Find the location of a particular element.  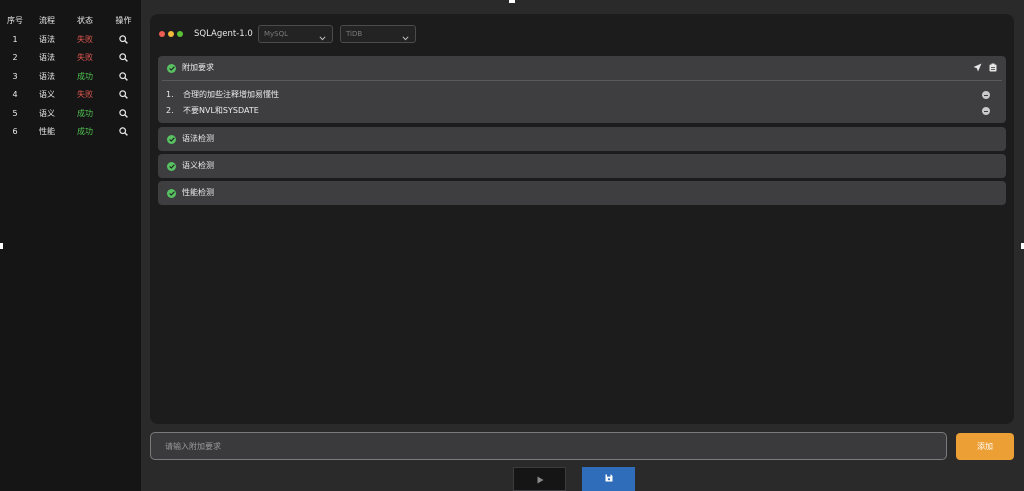

add-button: 添加 is located at coordinates (985, 446).